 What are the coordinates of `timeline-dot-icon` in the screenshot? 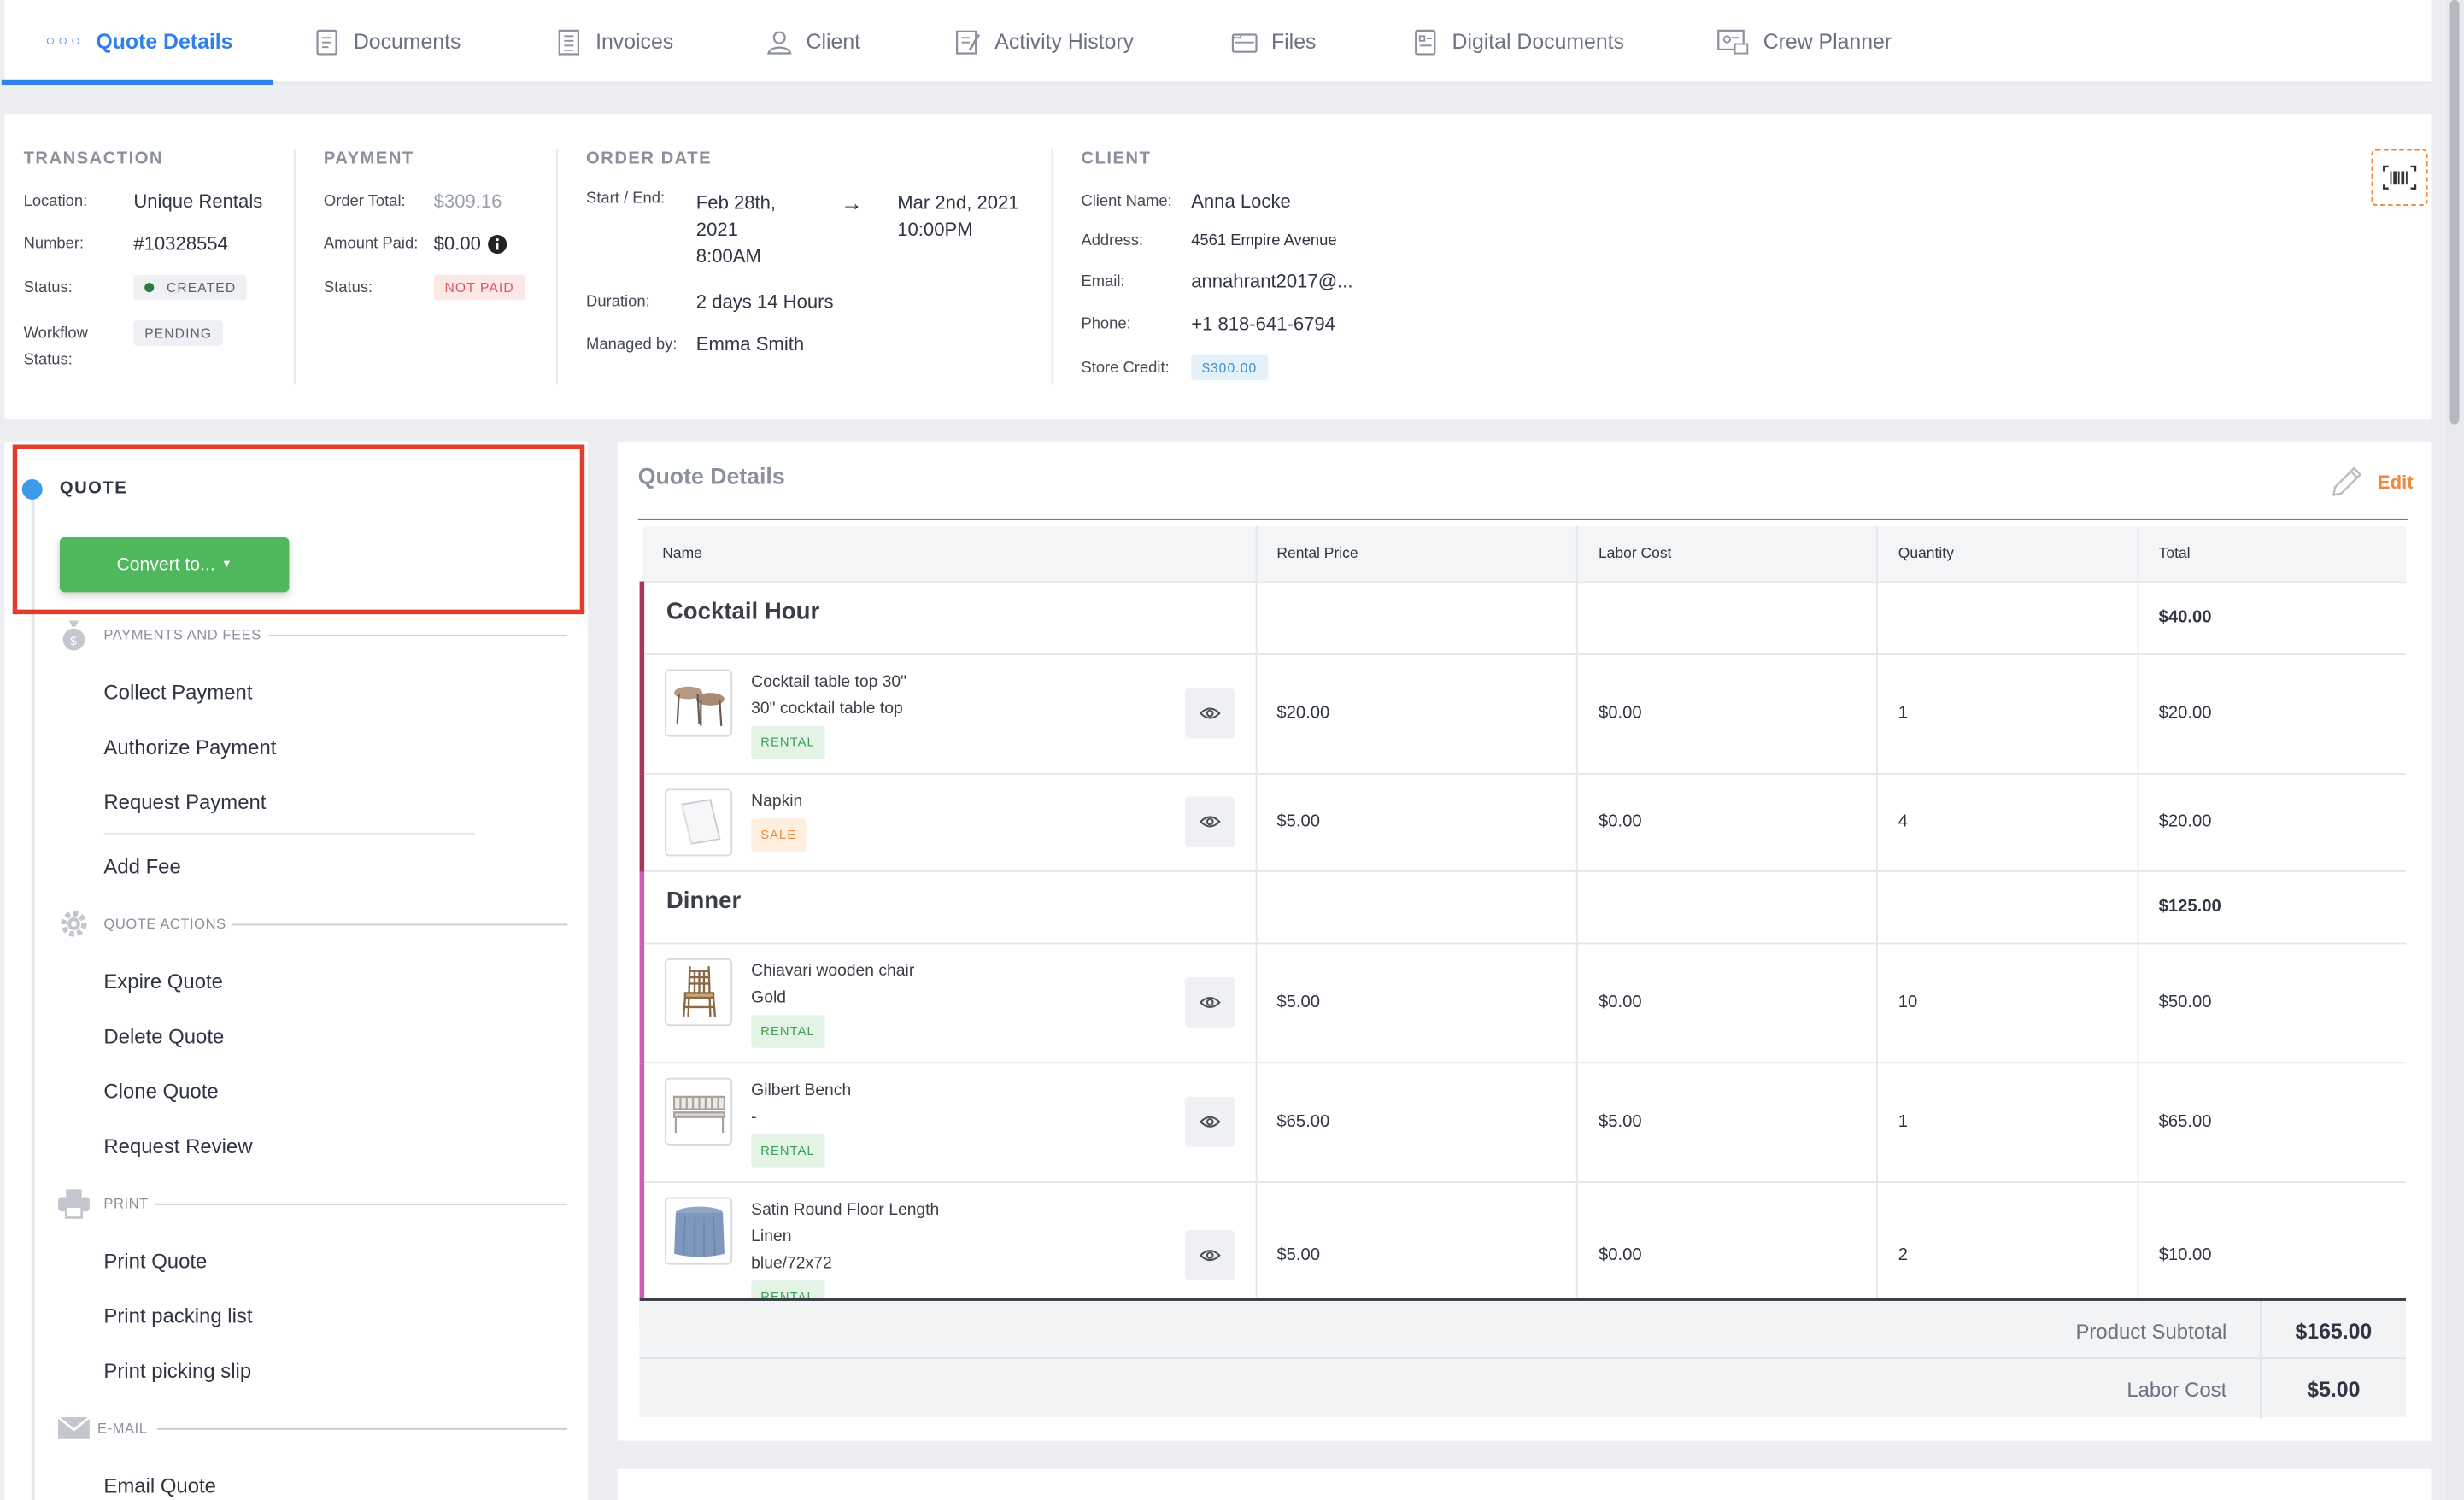 It's located at (32, 489).